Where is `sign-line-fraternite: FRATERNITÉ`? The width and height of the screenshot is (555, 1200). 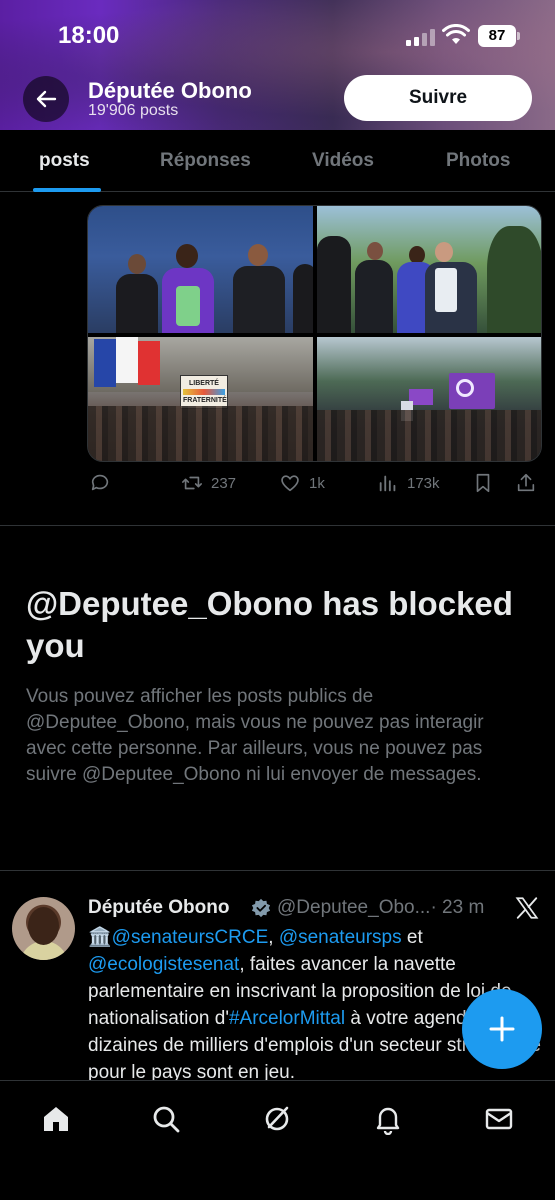
sign-line-fraternite: FRATERNITÉ is located at coordinates (205, 400).